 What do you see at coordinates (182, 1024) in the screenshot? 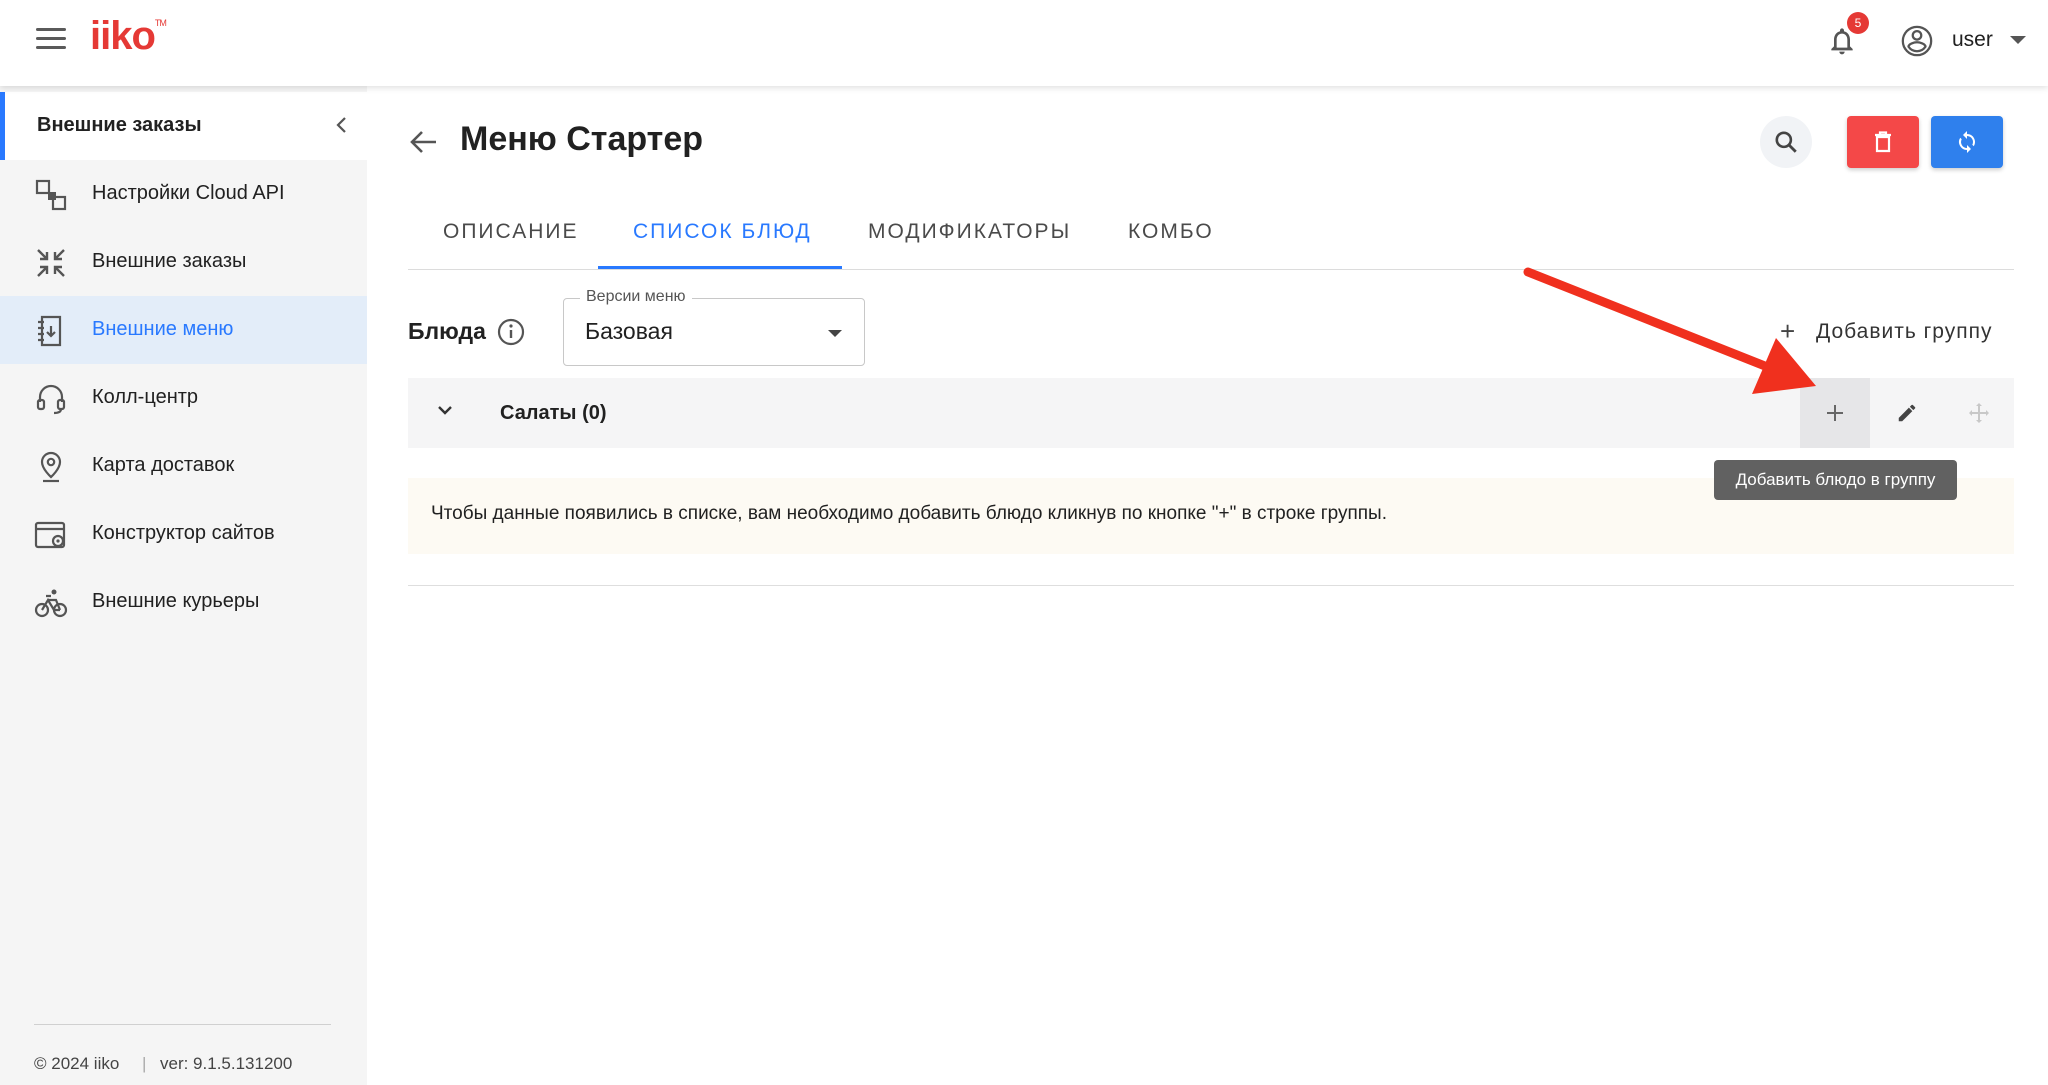
I see `sidebar-divider` at bounding box center [182, 1024].